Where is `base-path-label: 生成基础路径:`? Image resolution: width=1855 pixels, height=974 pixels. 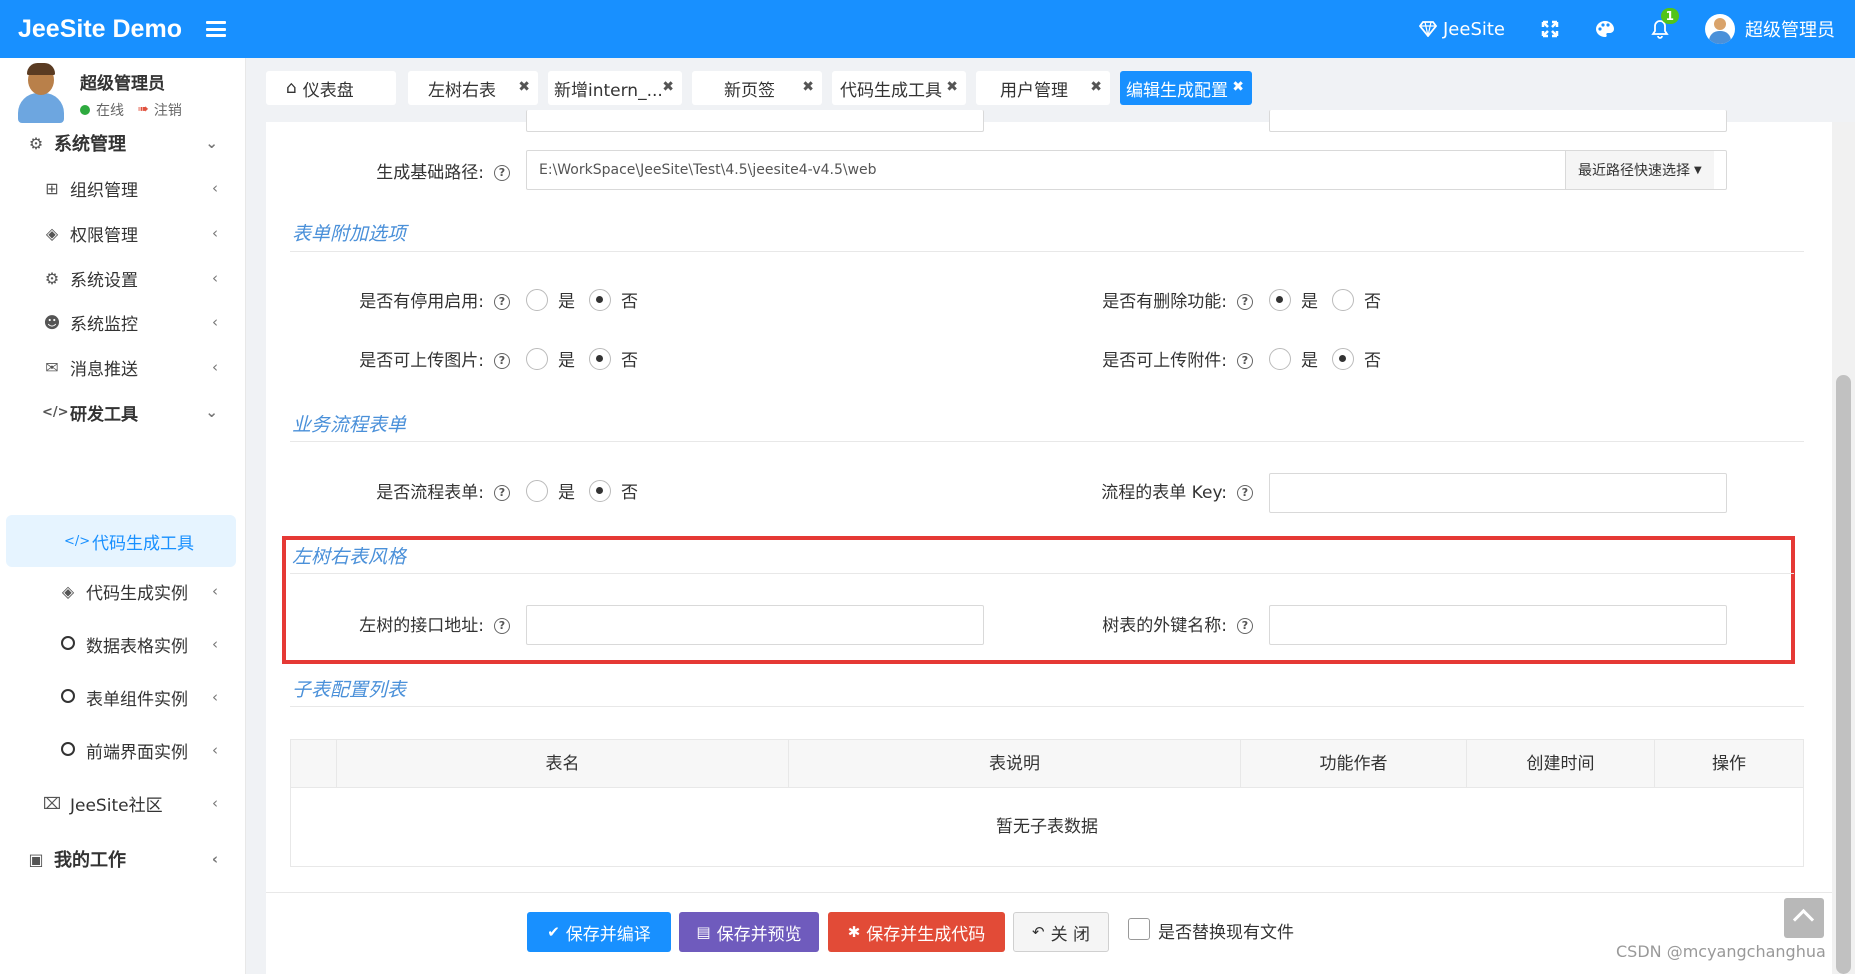
base-path-label: 生成基础路径: is located at coordinates (430, 173).